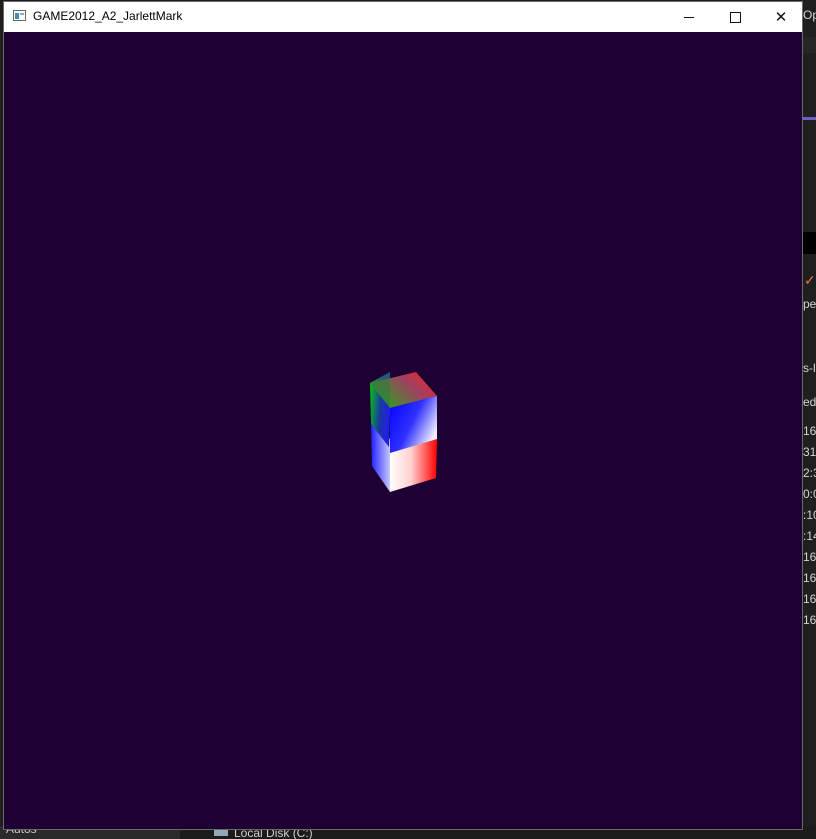 This screenshot has height=839, width=816. I want to click on title-bar: GAME2012_A2_JarlettMark ✕, so click(403, 17).